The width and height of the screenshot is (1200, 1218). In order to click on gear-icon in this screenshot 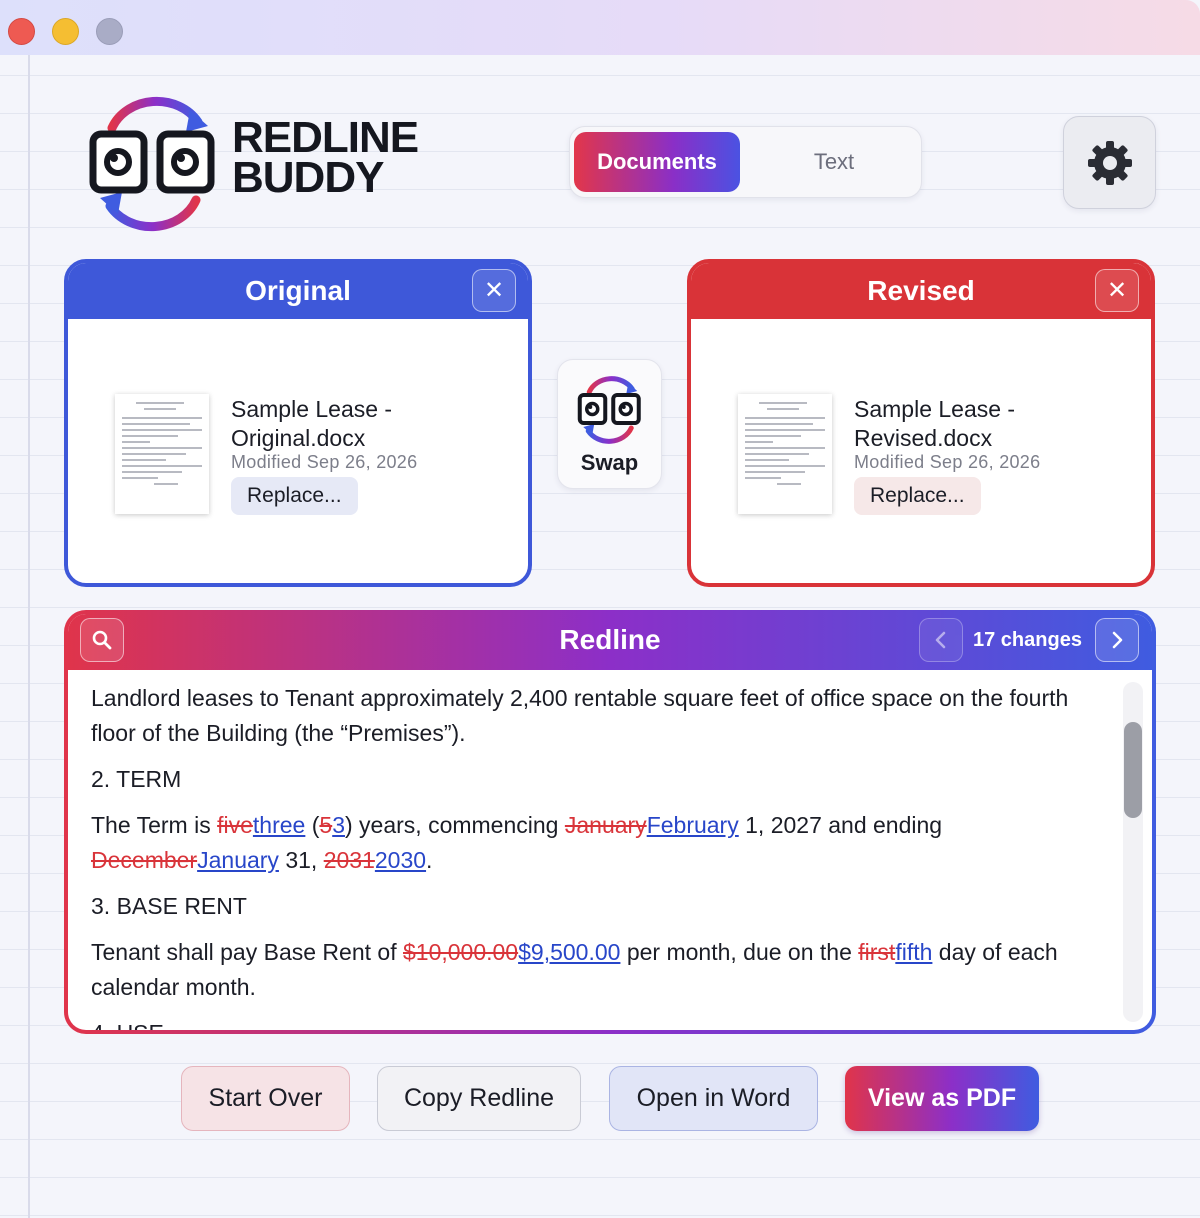, I will do `click(1109, 162)`.